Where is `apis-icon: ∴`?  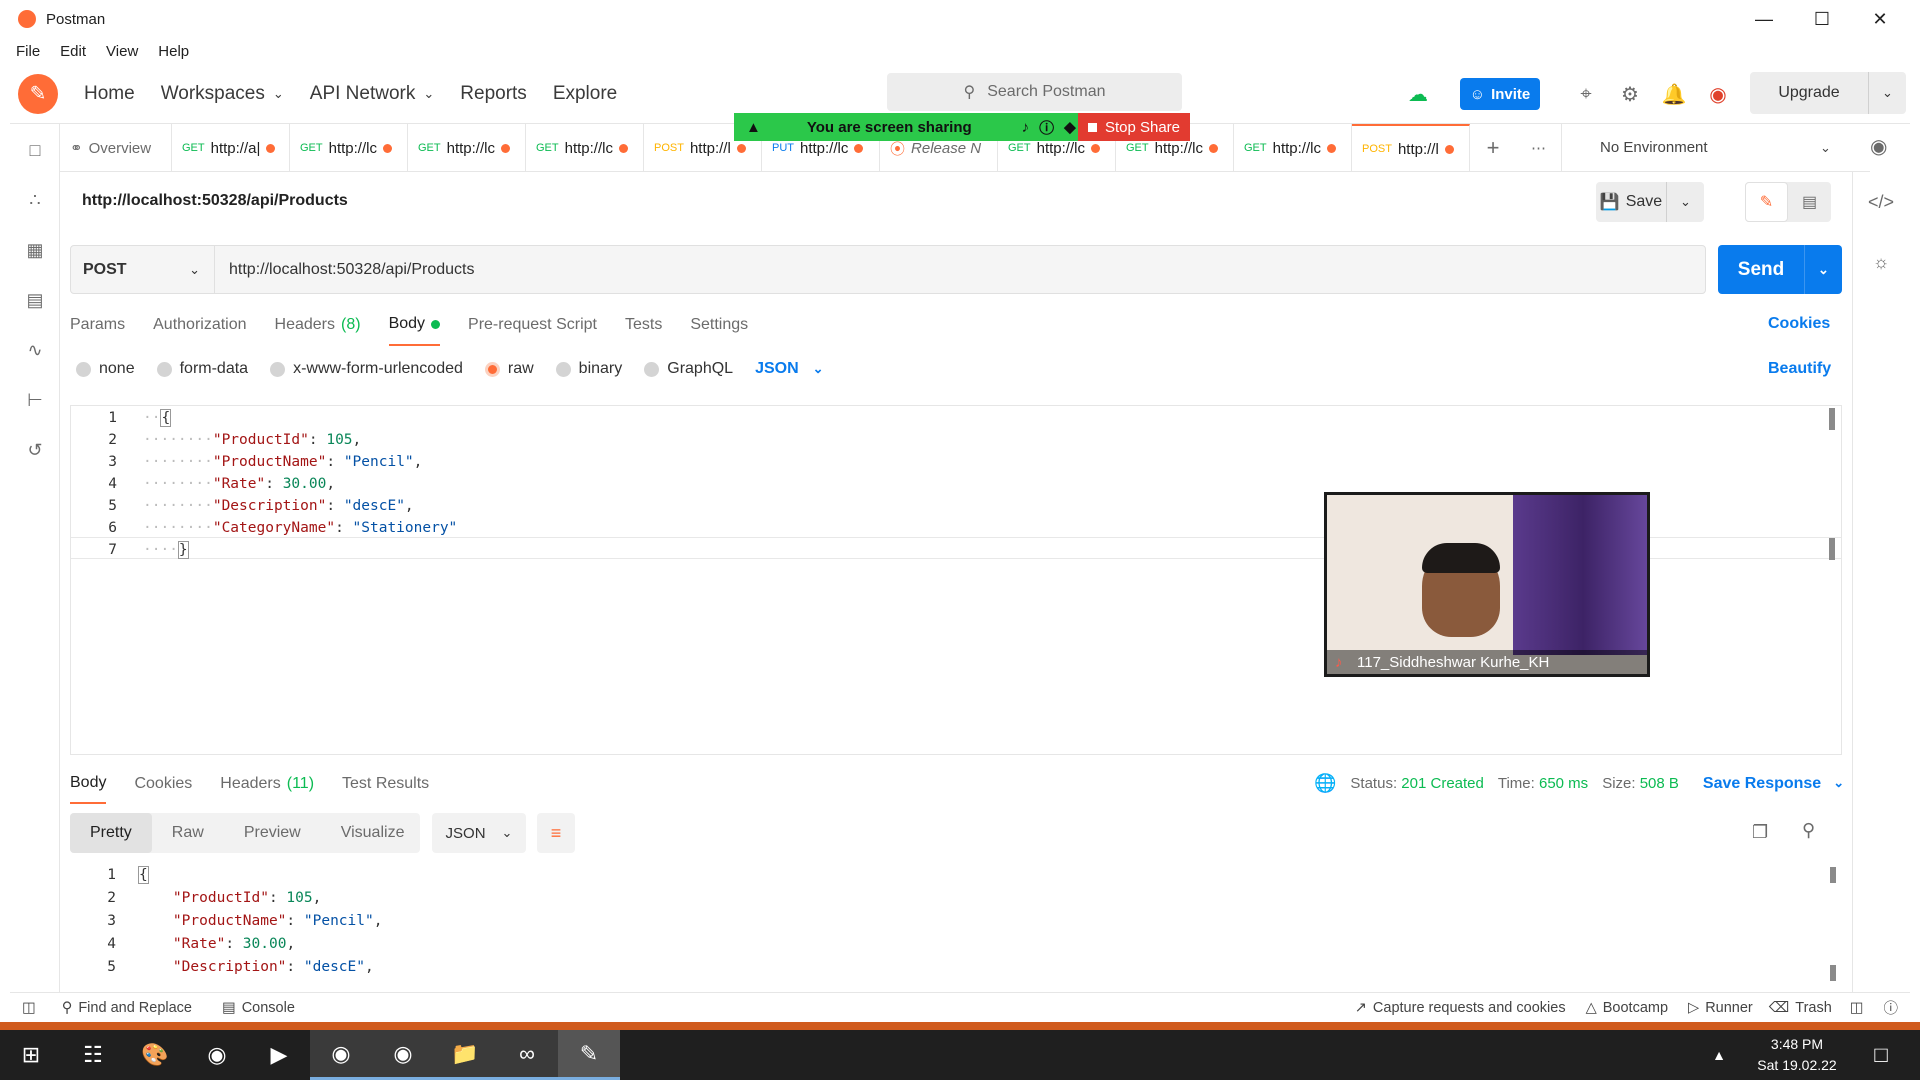 apis-icon: ∴ is located at coordinates (35, 200).